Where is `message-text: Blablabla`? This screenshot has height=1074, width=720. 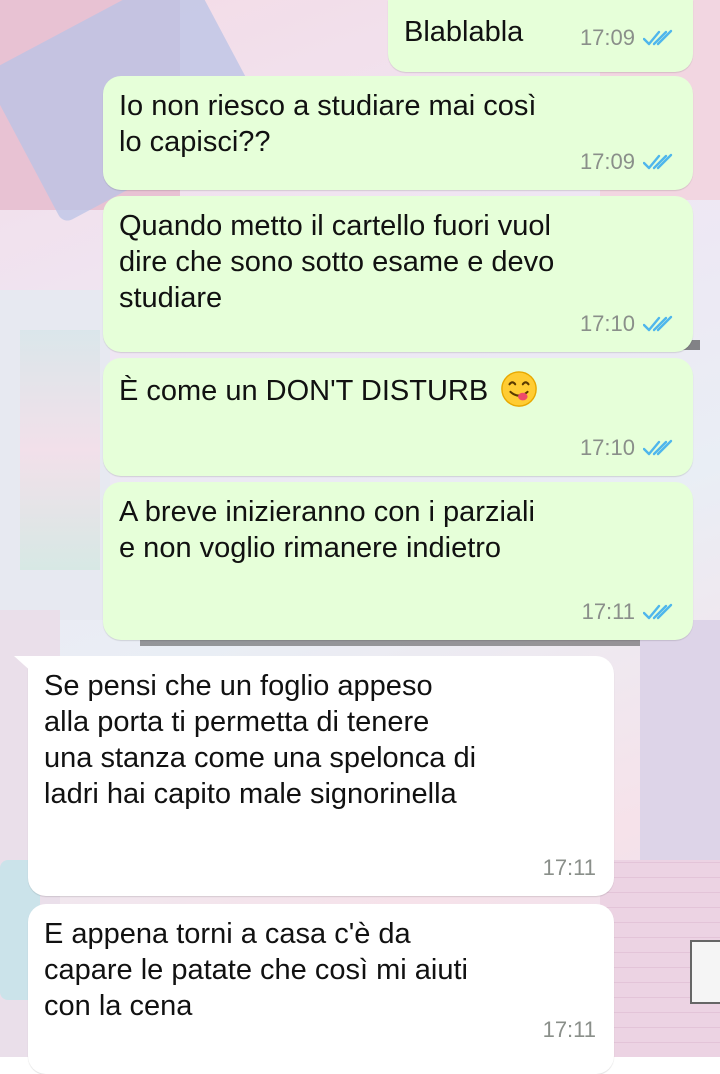 message-text: Blablabla is located at coordinates (464, 32).